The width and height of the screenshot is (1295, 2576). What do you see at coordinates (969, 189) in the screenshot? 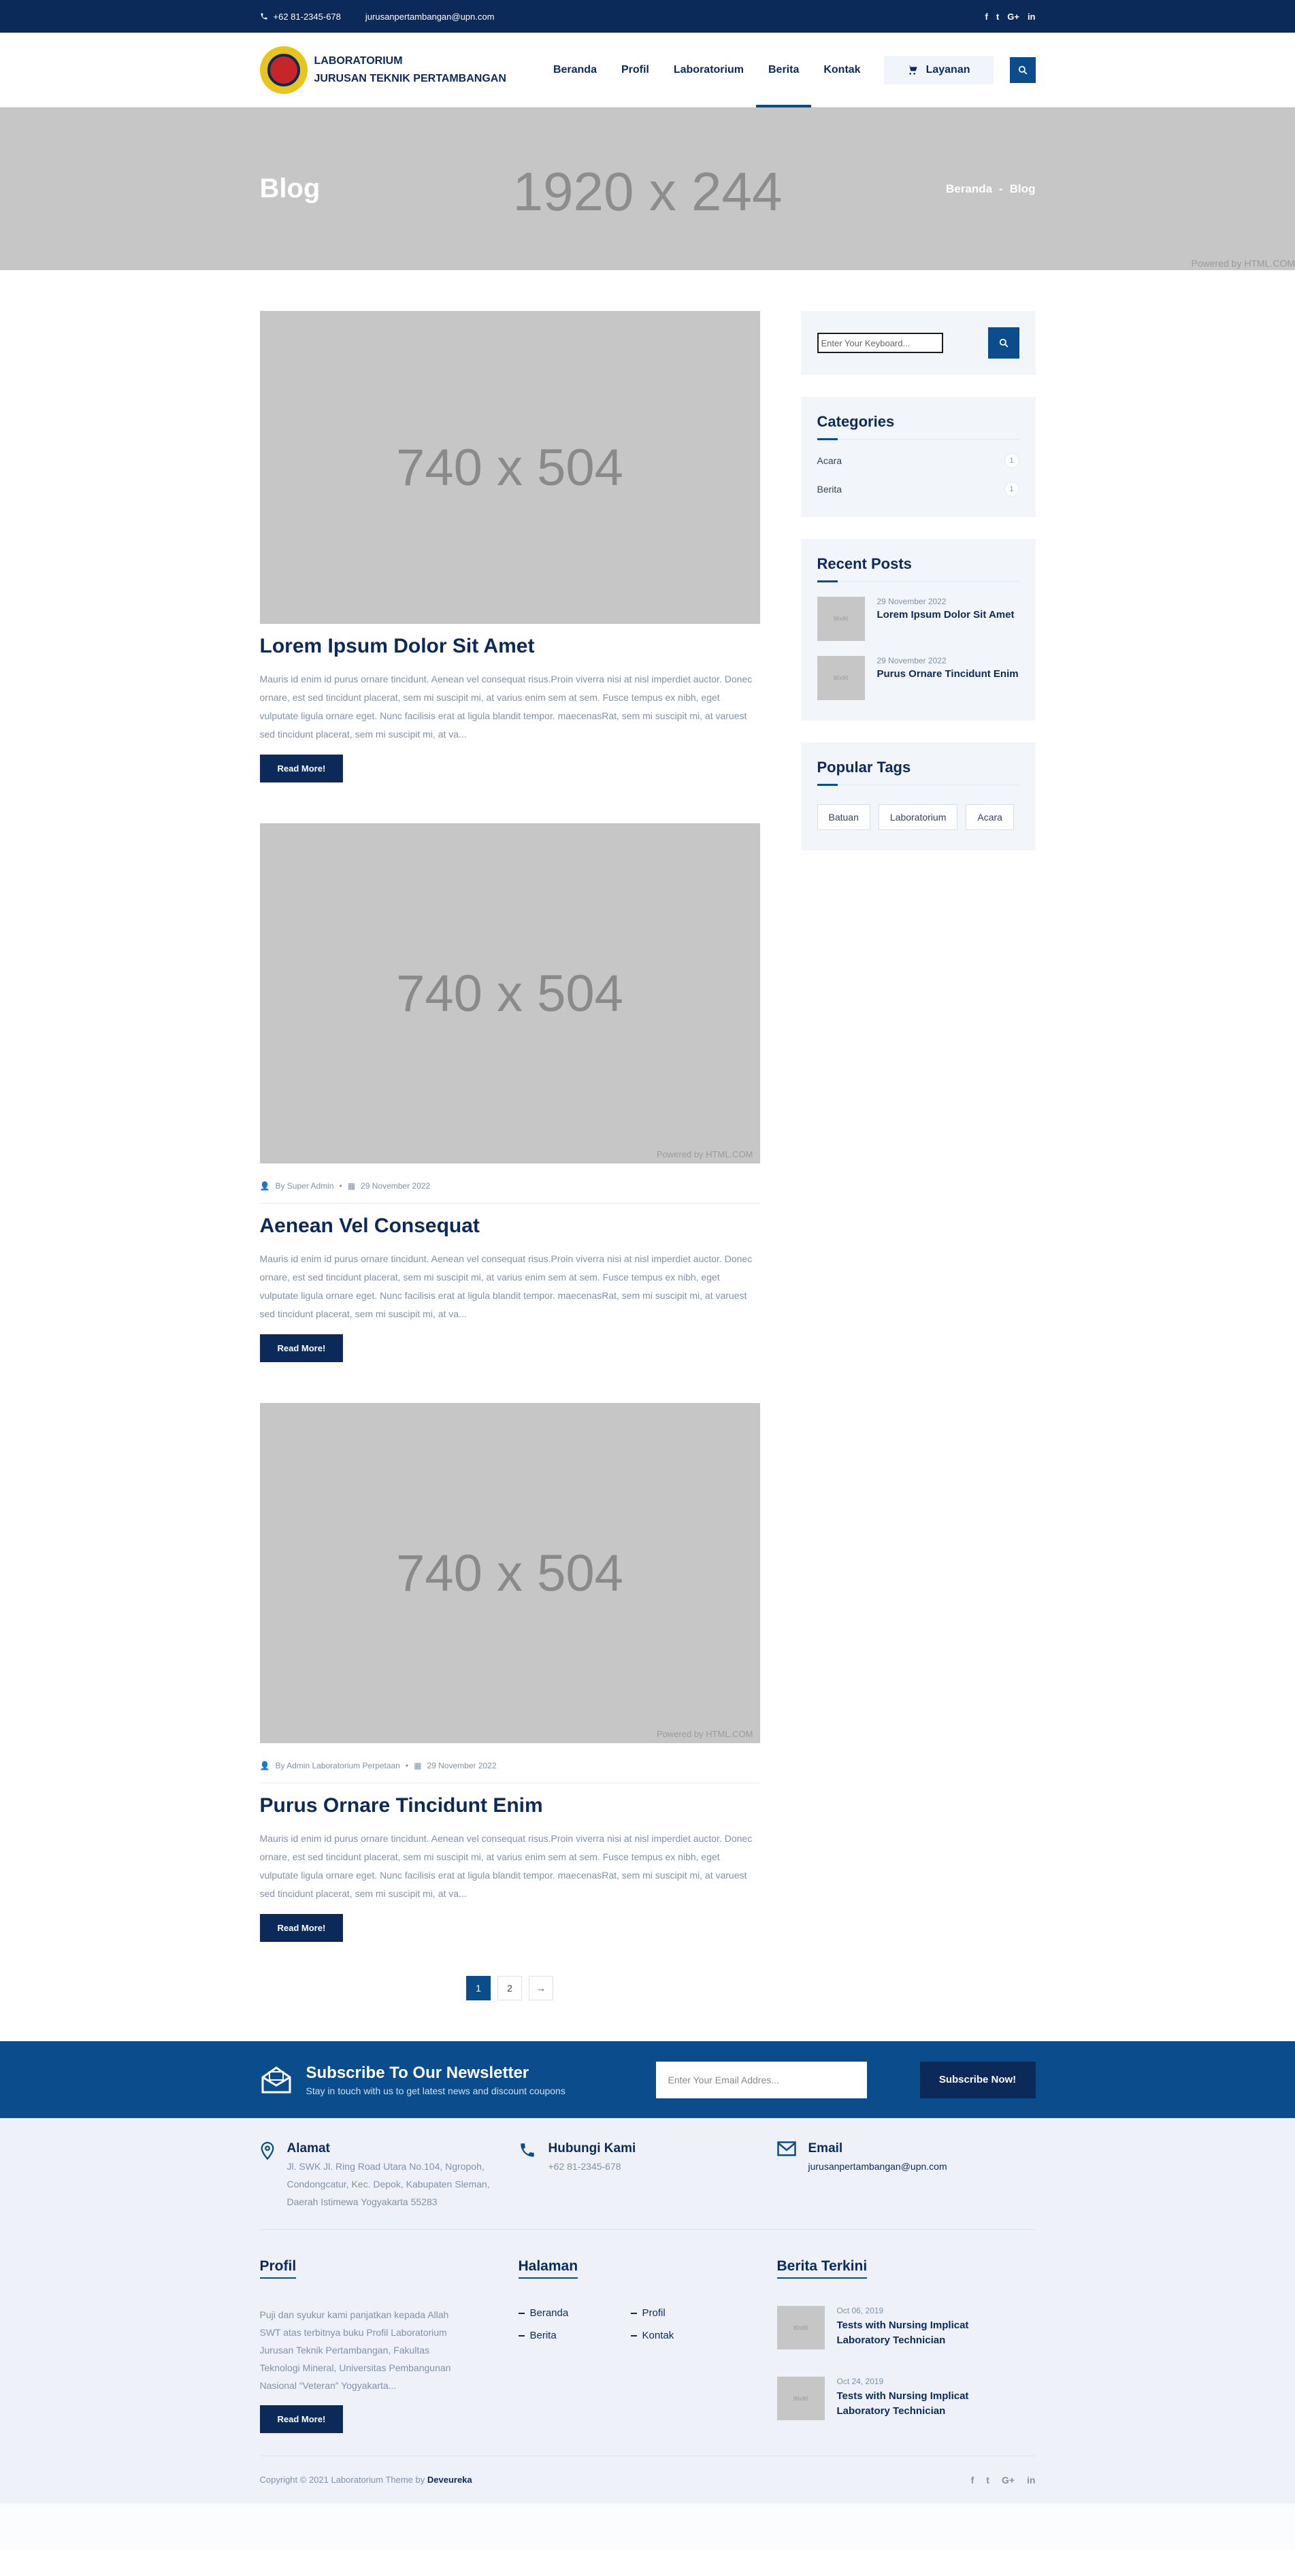
I see `breadcrumb-home: Beranda` at bounding box center [969, 189].